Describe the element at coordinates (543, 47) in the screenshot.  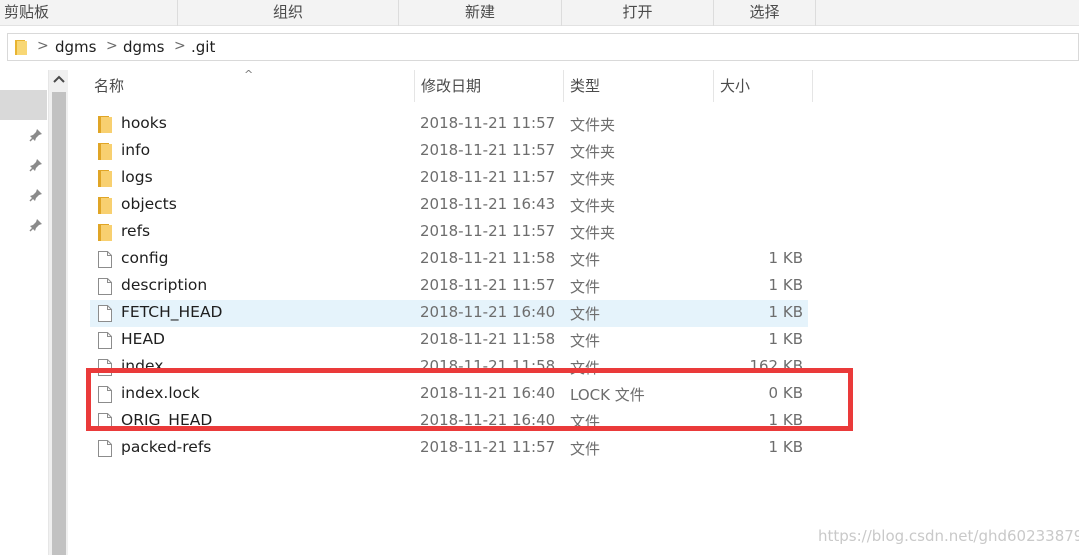
I see `address-bar: > dgms > dgms > .git` at that location.